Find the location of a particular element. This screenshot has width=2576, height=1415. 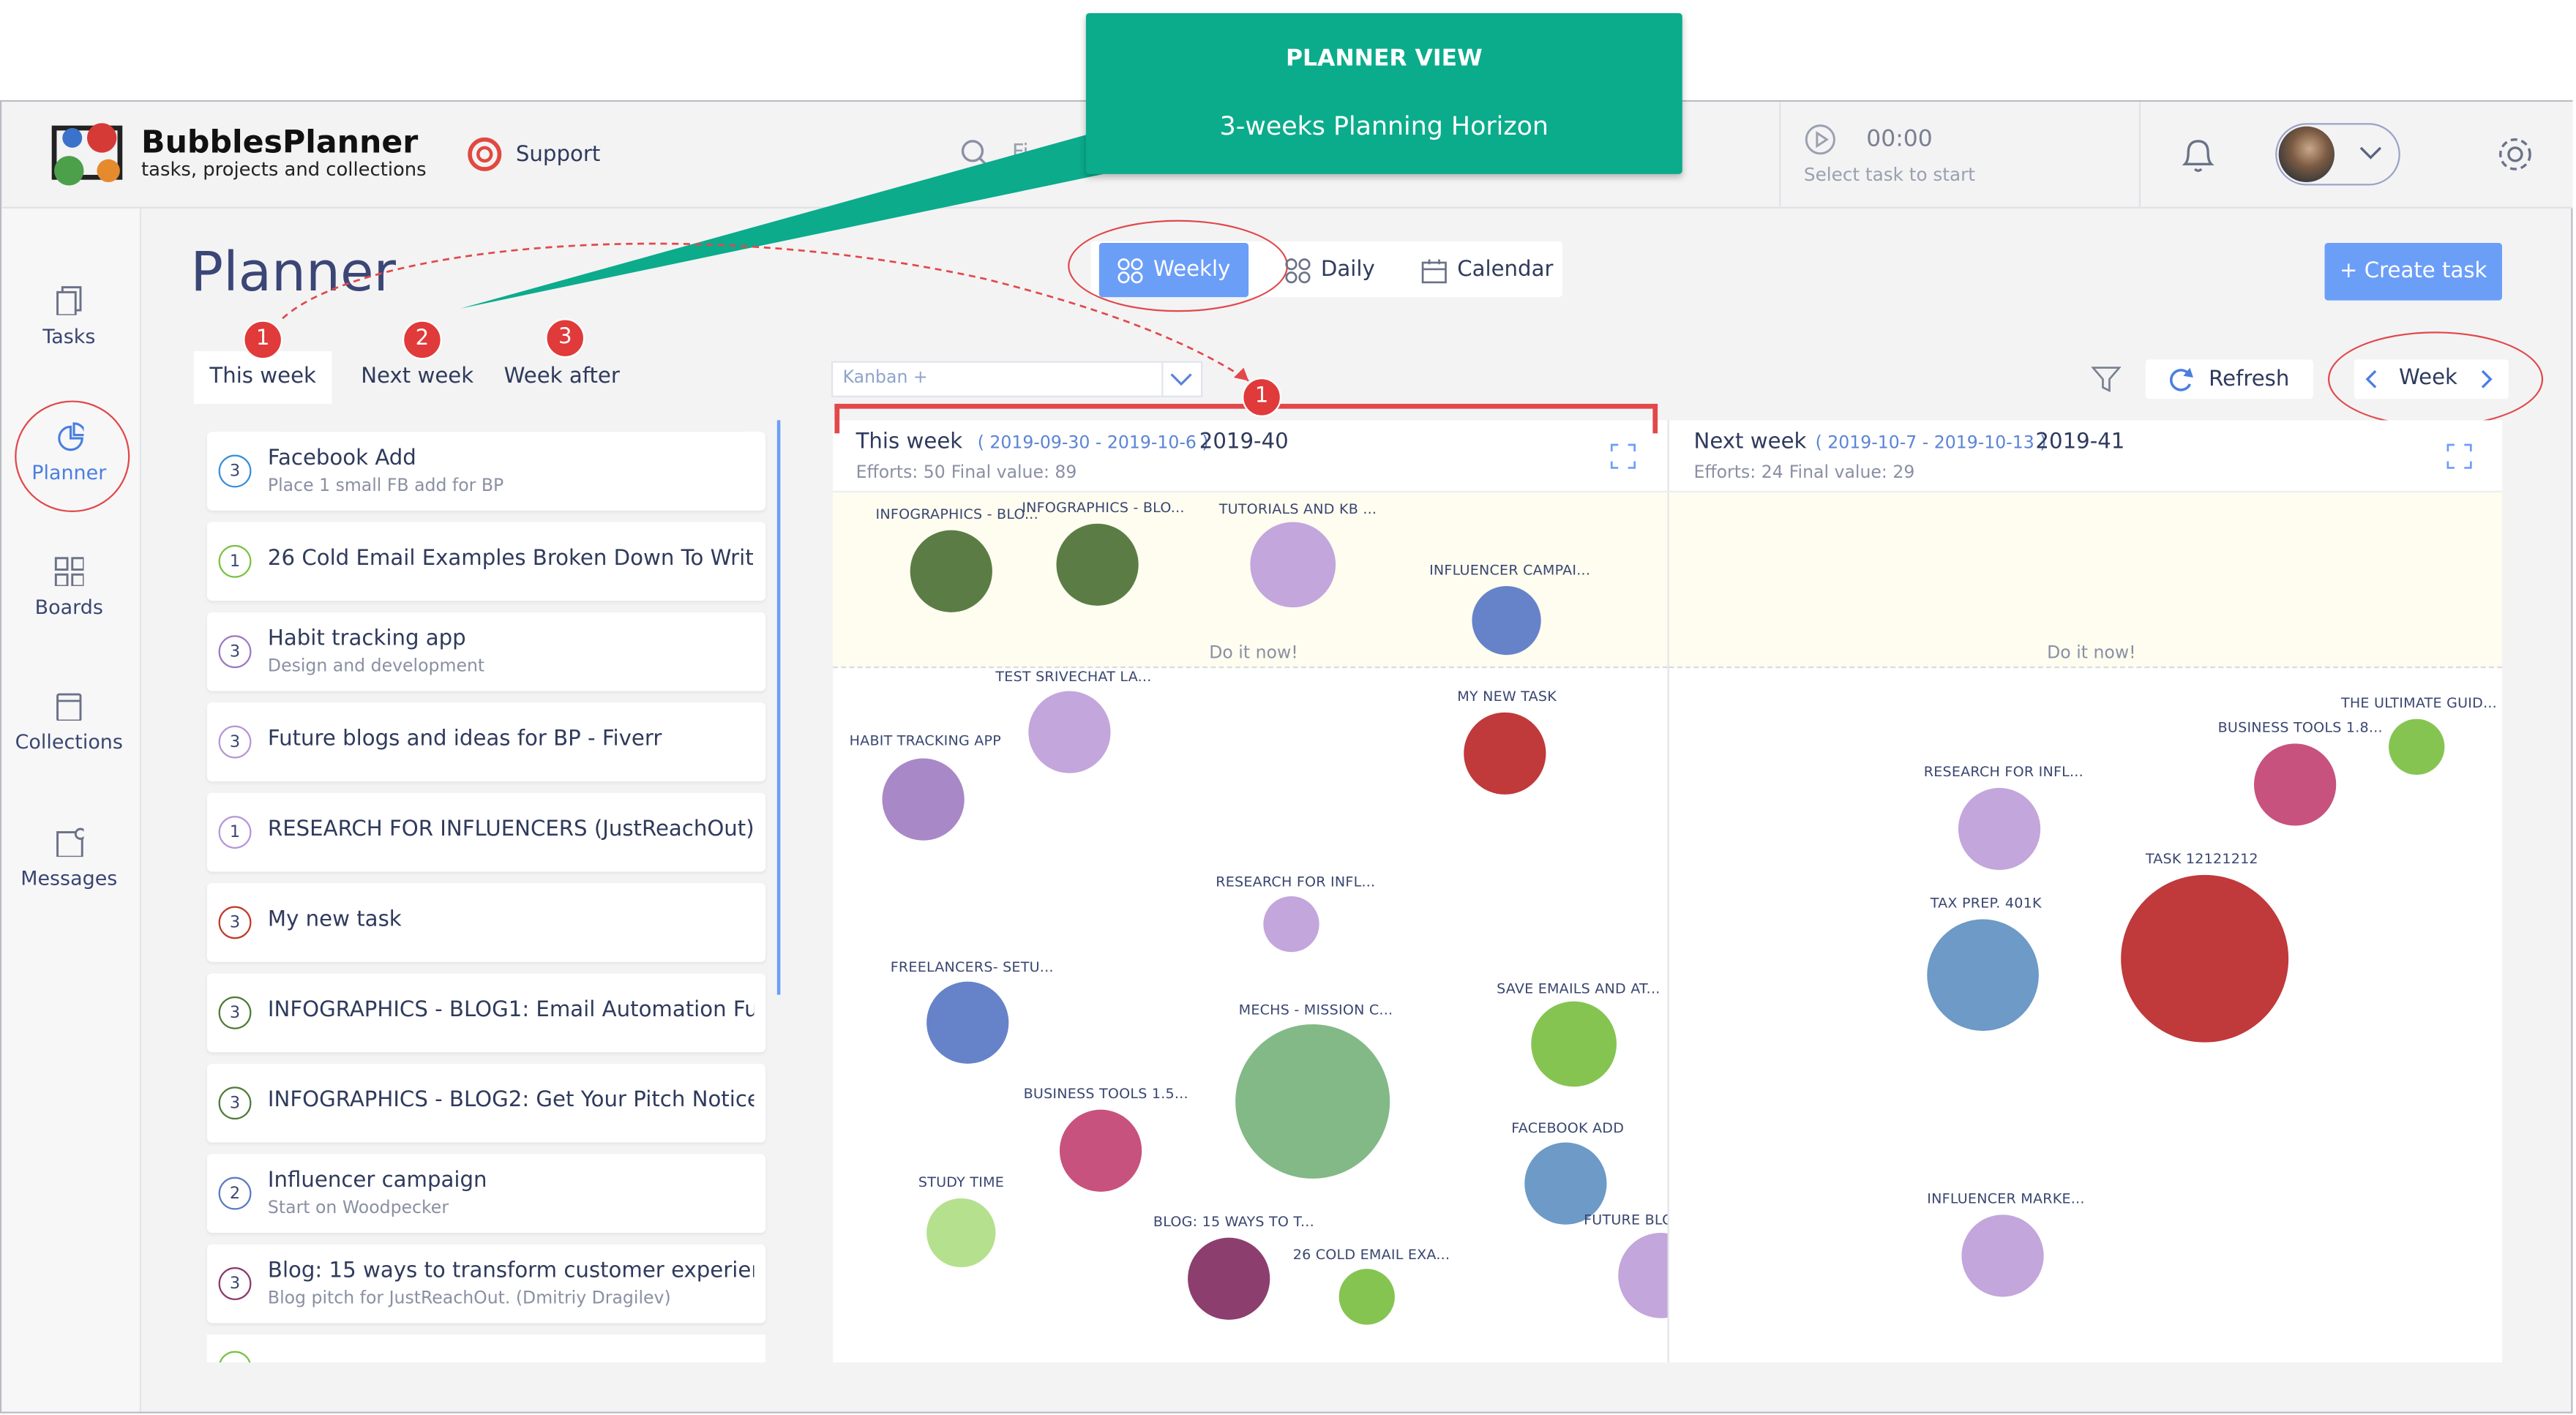

callout-title: PLANNER VIEW is located at coordinates (1384, 58).